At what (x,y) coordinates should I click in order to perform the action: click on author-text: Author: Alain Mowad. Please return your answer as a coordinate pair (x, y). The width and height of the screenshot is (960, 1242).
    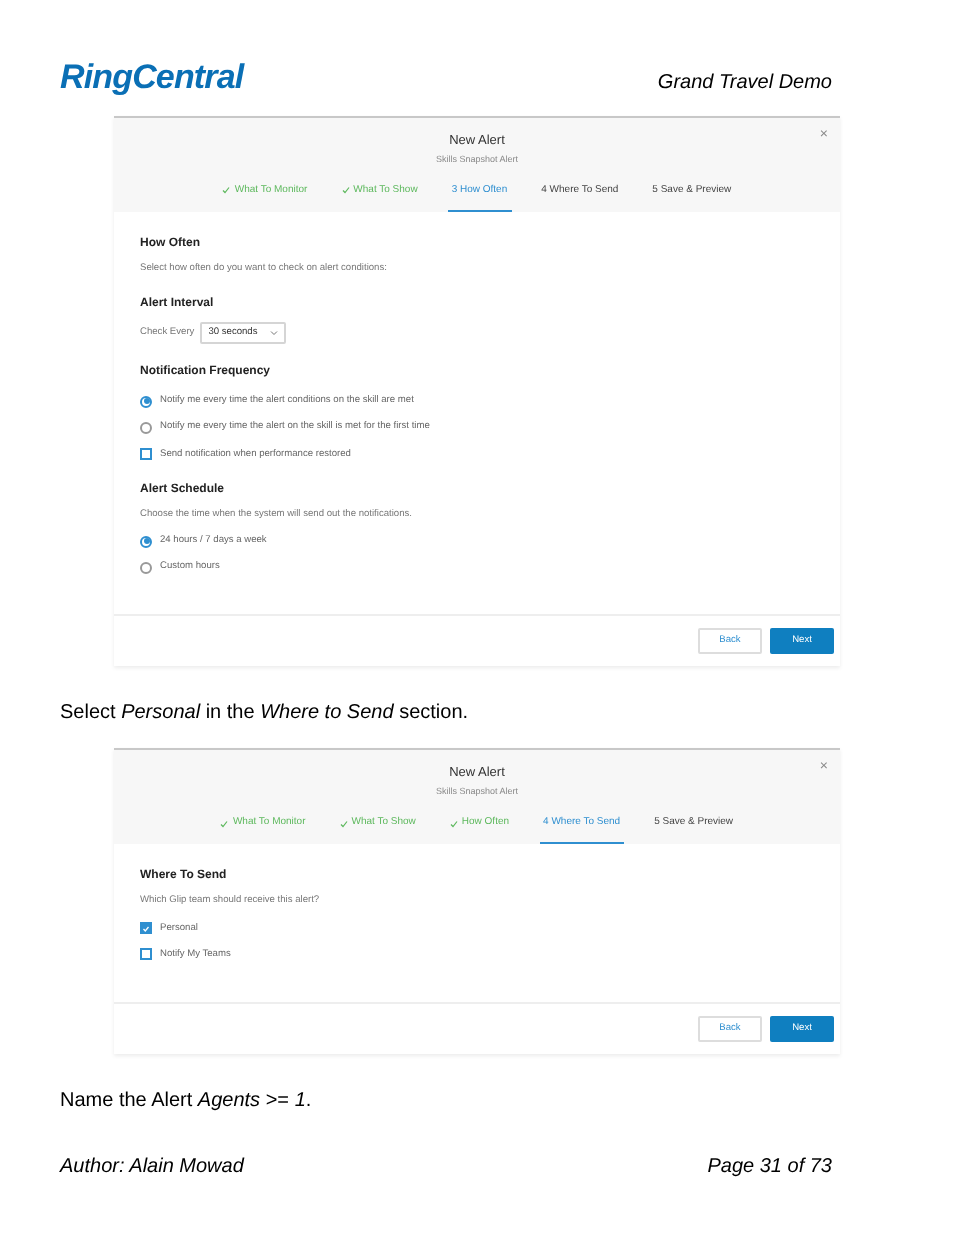
    Looking at the image, I should click on (152, 1168).